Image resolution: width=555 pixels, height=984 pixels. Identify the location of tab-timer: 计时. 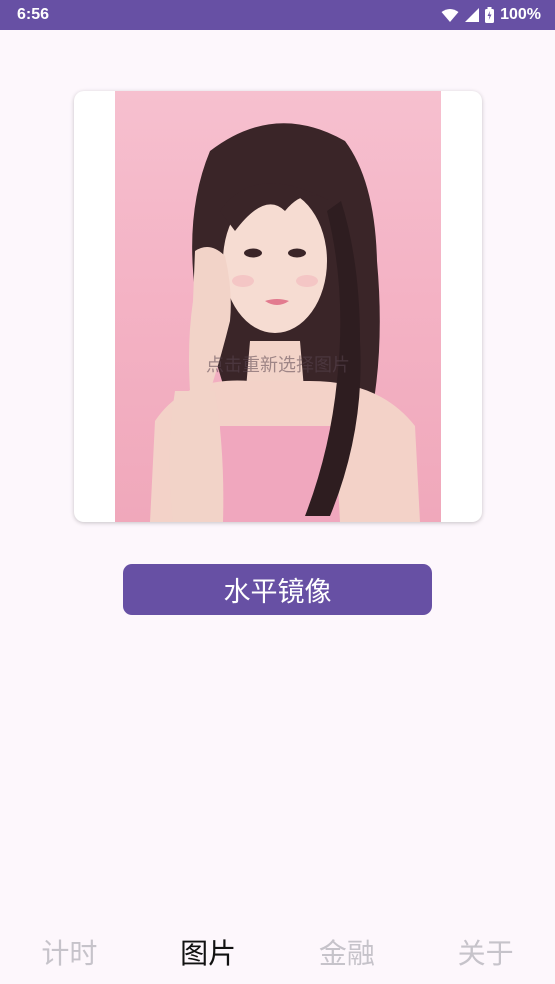
(69, 952).